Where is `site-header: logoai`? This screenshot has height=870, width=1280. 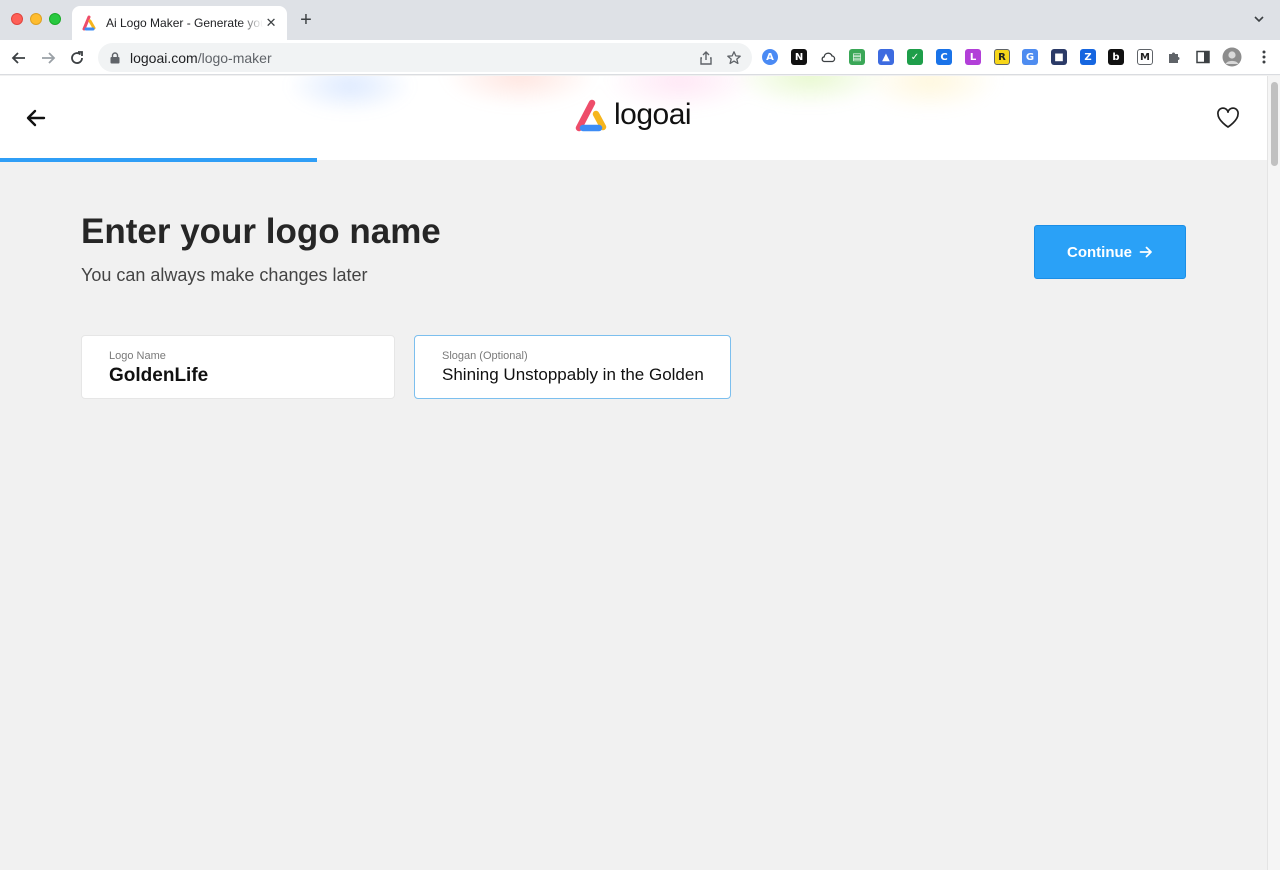 site-header: logoai is located at coordinates (633, 118).